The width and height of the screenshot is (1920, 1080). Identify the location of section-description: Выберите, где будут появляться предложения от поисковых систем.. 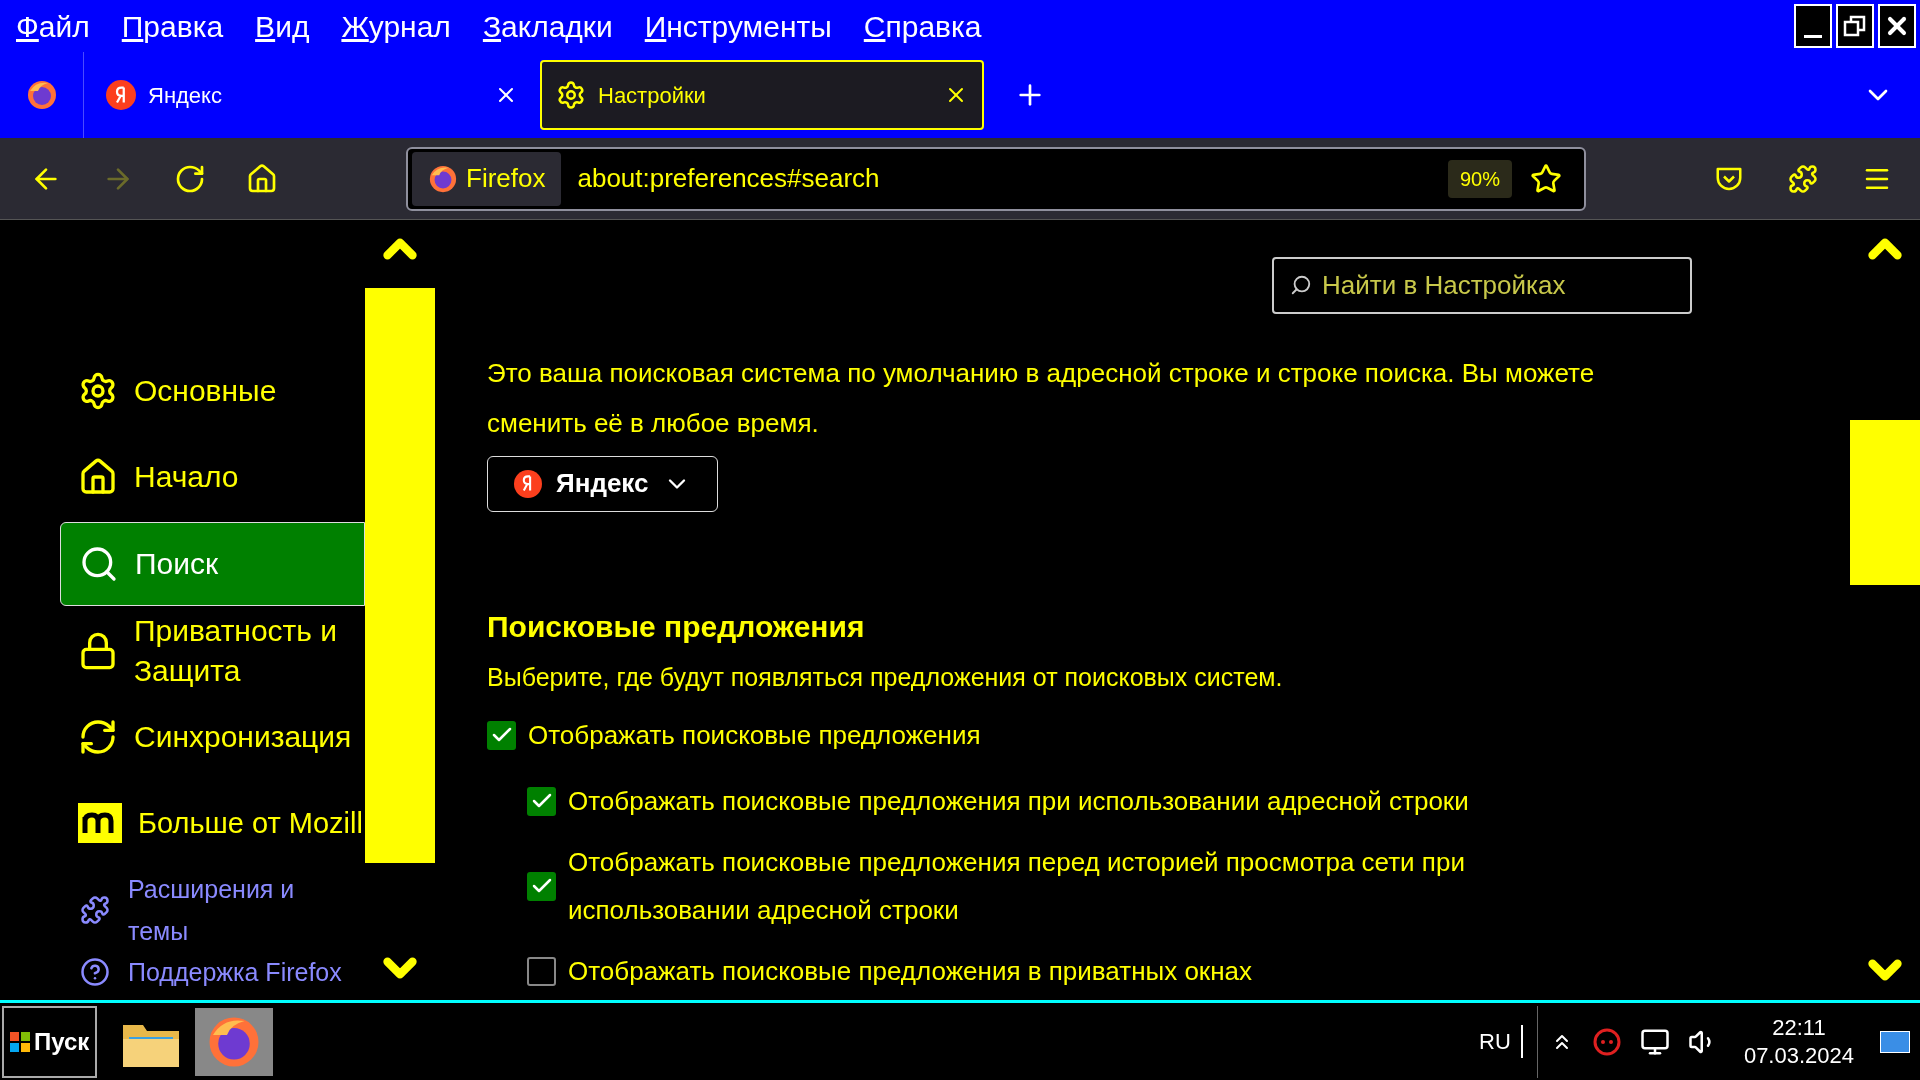
(885, 677).